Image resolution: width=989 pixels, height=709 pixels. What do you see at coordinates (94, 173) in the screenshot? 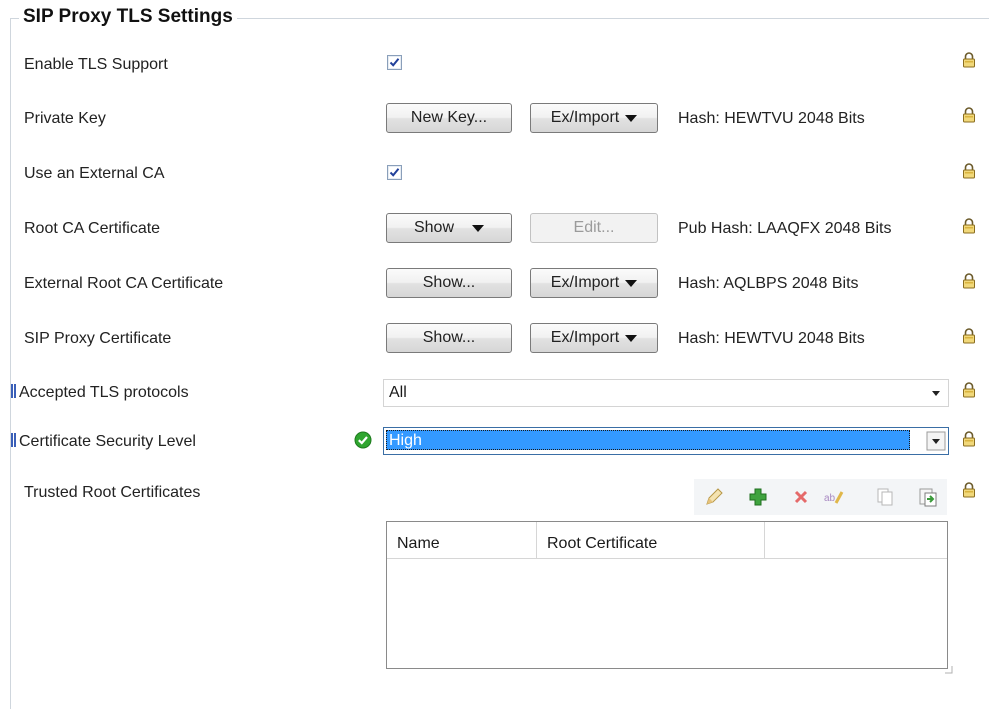
I see `external-ca-label: Use an External CA` at bounding box center [94, 173].